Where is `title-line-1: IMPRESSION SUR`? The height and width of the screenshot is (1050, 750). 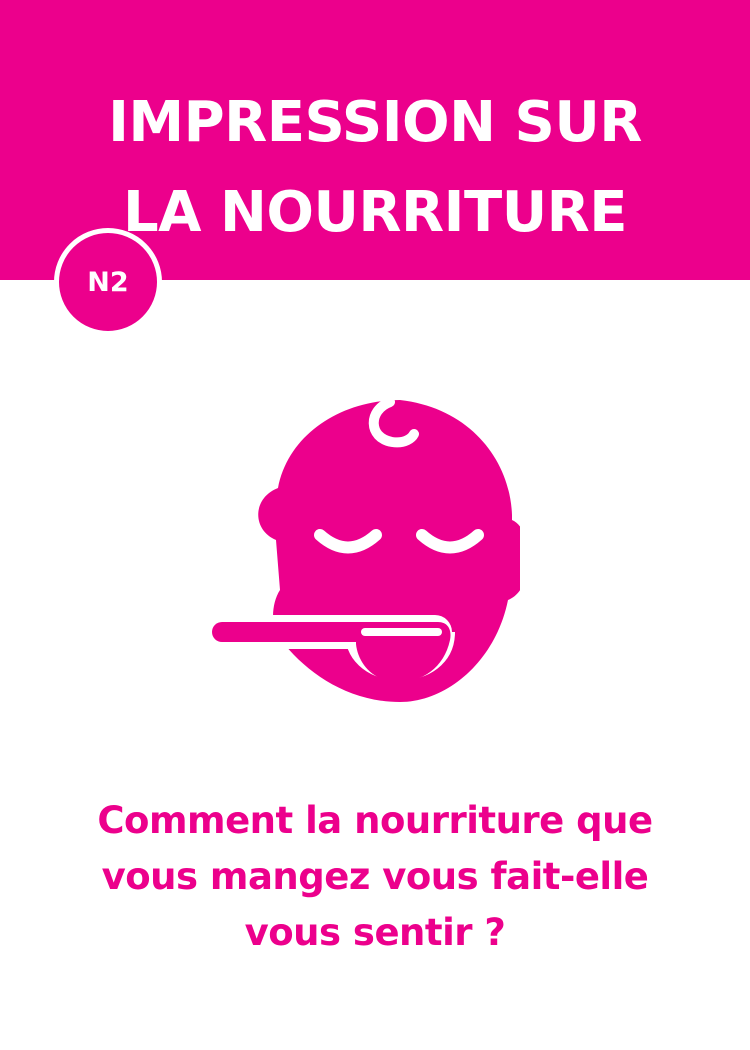 title-line-1: IMPRESSION SUR is located at coordinates (375, 122).